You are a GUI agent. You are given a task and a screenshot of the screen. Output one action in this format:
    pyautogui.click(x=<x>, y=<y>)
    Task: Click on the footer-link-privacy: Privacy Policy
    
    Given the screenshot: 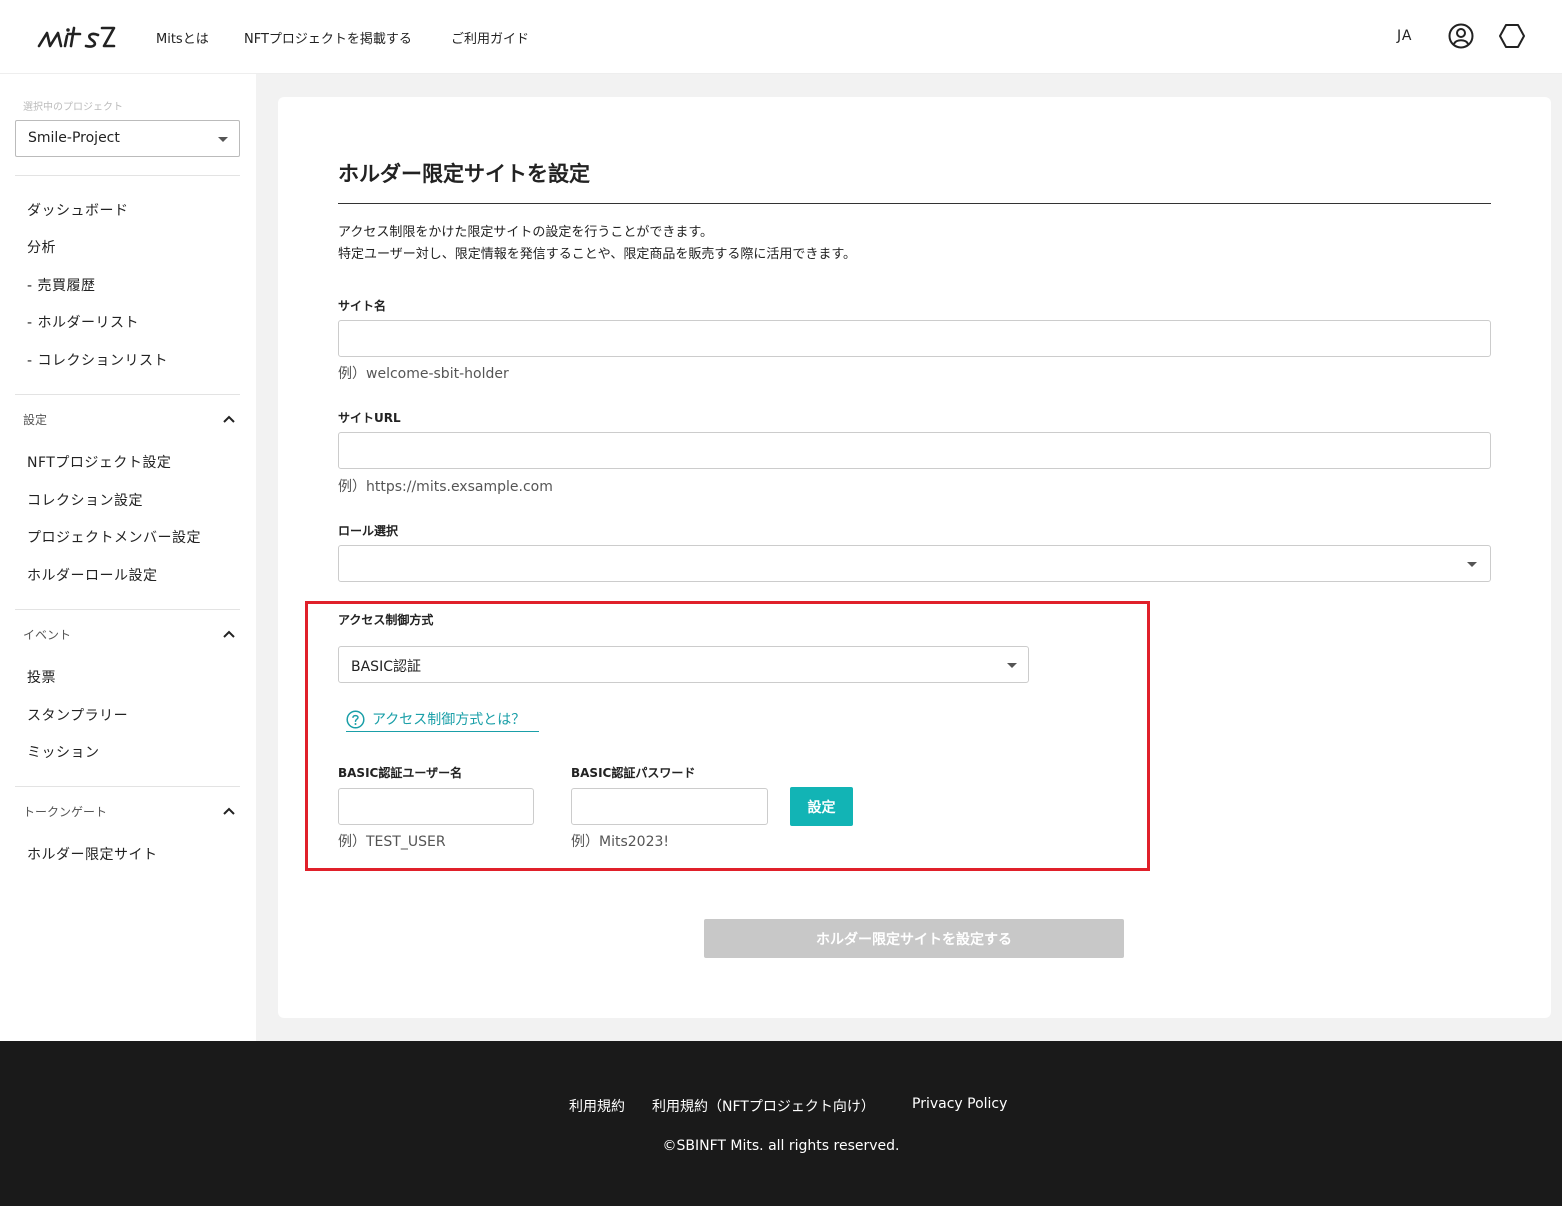 What is the action you would take?
    pyautogui.click(x=959, y=1104)
    